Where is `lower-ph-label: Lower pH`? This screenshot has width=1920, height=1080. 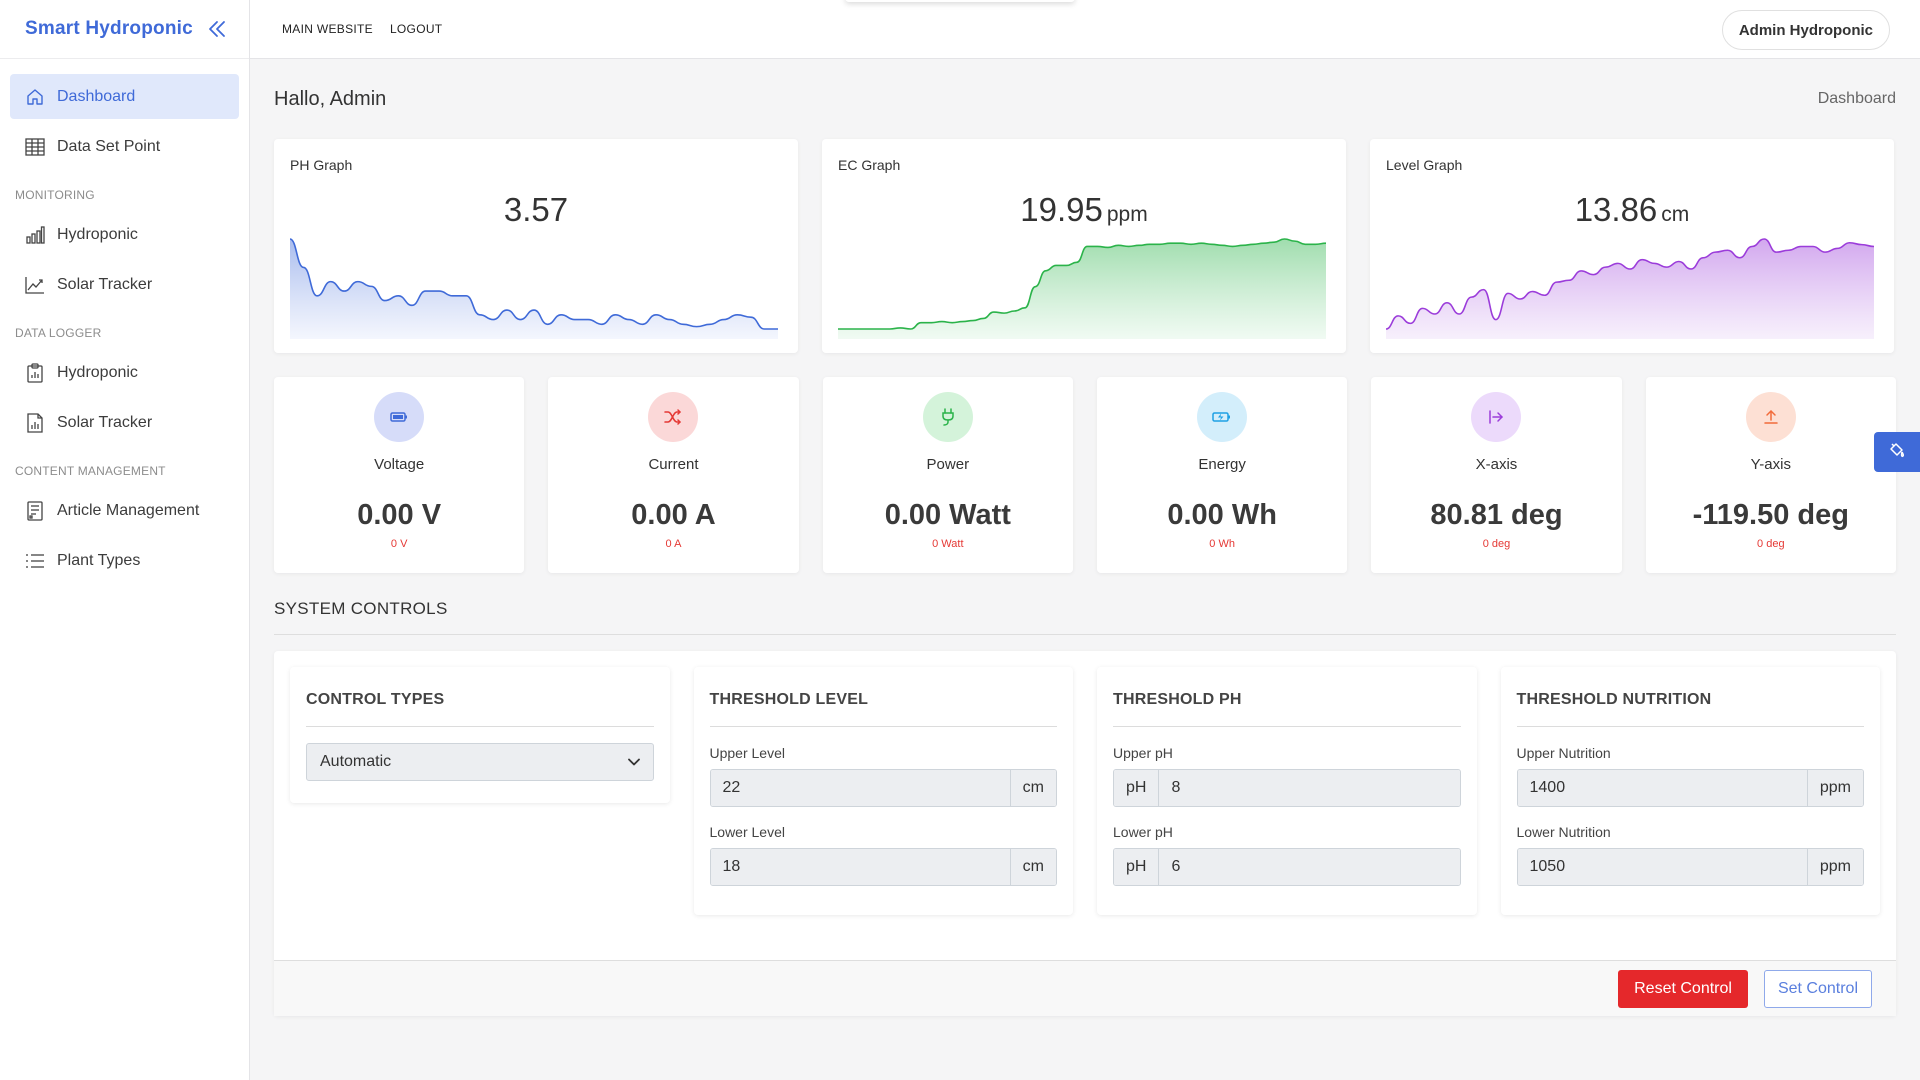 lower-ph-label: Lower pH is located at coordinates (1143, 832).